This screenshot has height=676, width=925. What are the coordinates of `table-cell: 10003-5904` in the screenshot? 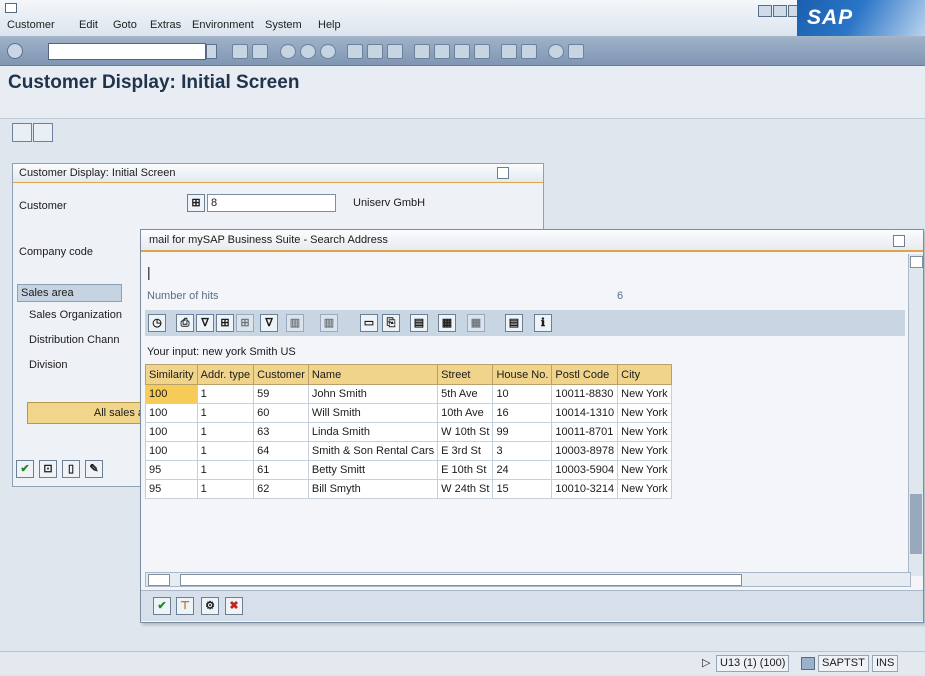 It's located at (585, 470).